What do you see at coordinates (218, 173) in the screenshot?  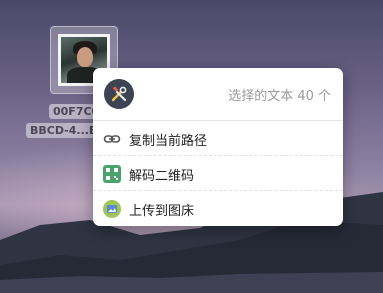 I see `menu-item-decode-qr: 解码二维码` at bounding box center [218, 173].